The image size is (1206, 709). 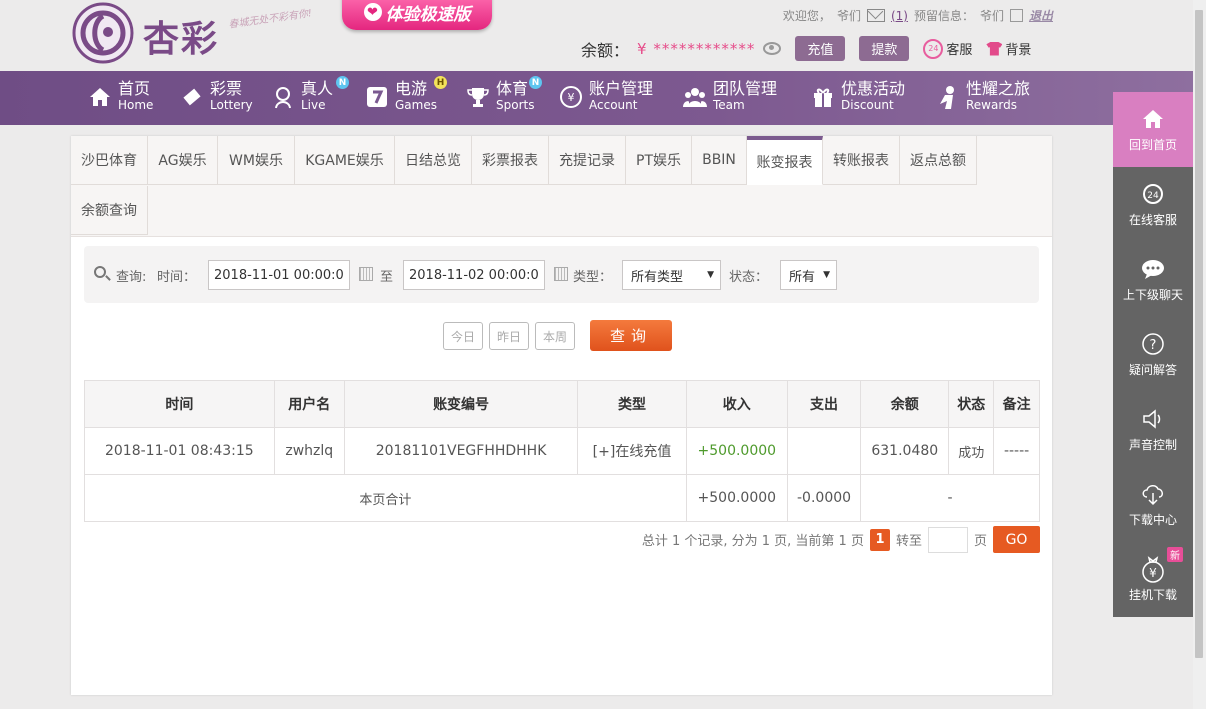 I want to click on live-icon, so click(x=283, y=97).